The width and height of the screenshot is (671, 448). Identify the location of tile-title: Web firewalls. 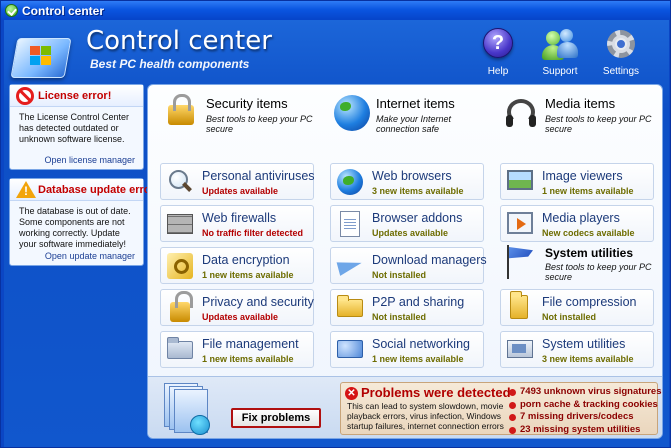
(239, 218).